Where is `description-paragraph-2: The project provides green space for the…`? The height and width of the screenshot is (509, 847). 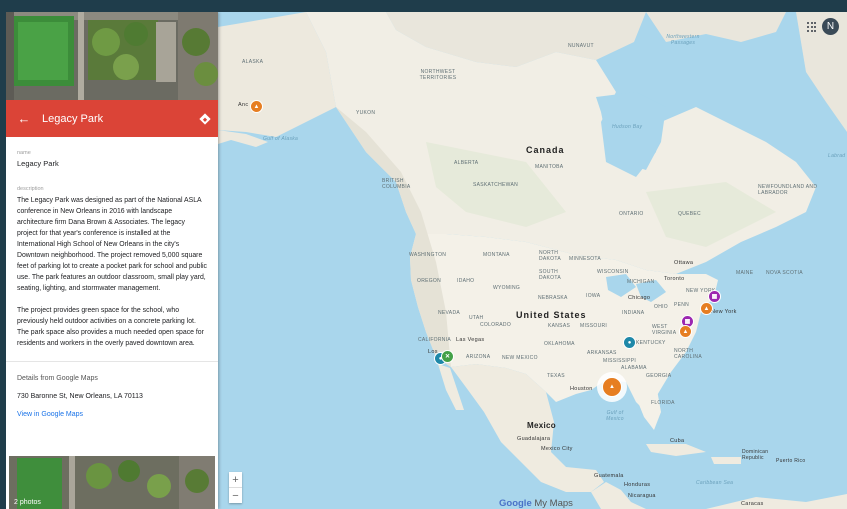 description-paragraph-2: The project provides green space for the… is located at coordinates (110, 327).